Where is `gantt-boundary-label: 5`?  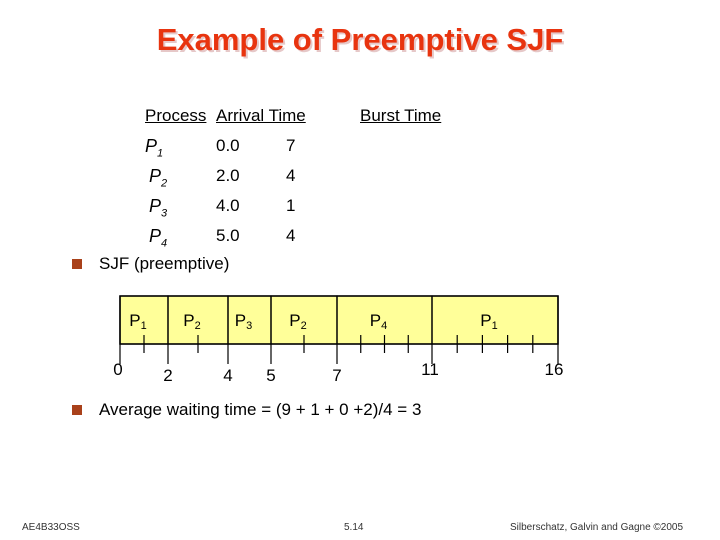 gantt-boundary-label: 5 is located at coordinates (270, 375).